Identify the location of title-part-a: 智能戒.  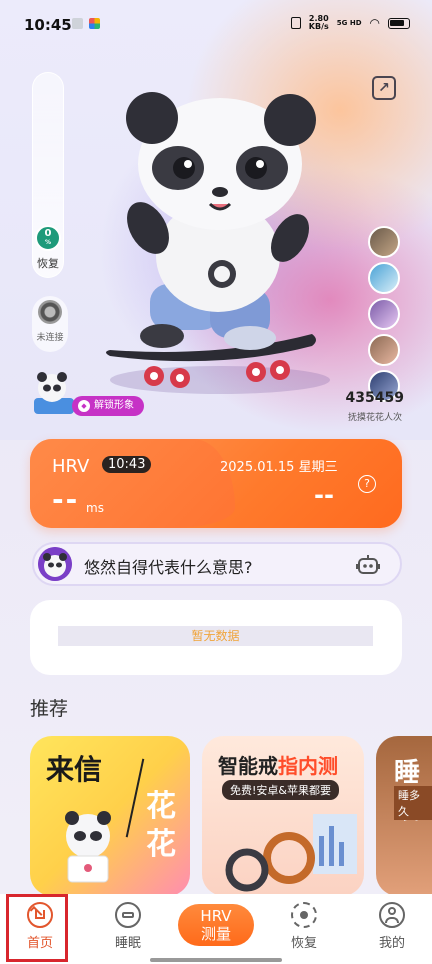
(248, 766).